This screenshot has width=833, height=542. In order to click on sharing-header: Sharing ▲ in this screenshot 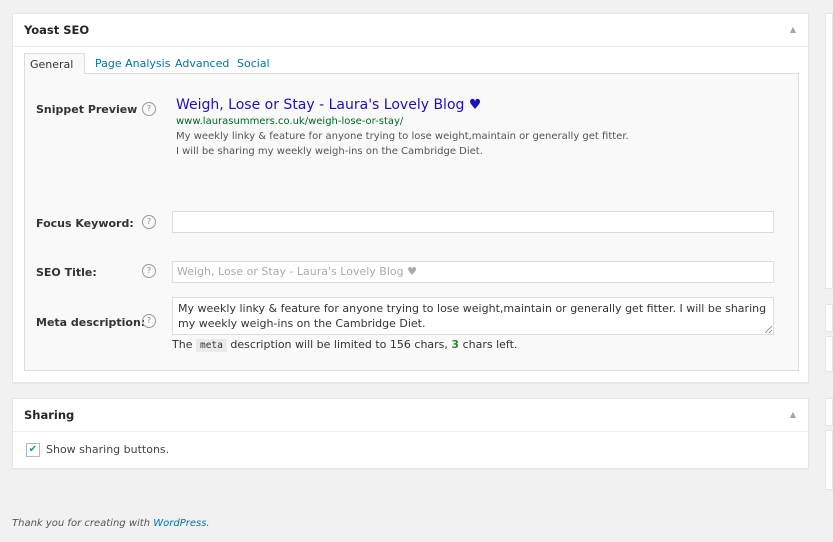, I will do `click(410, 415)`.